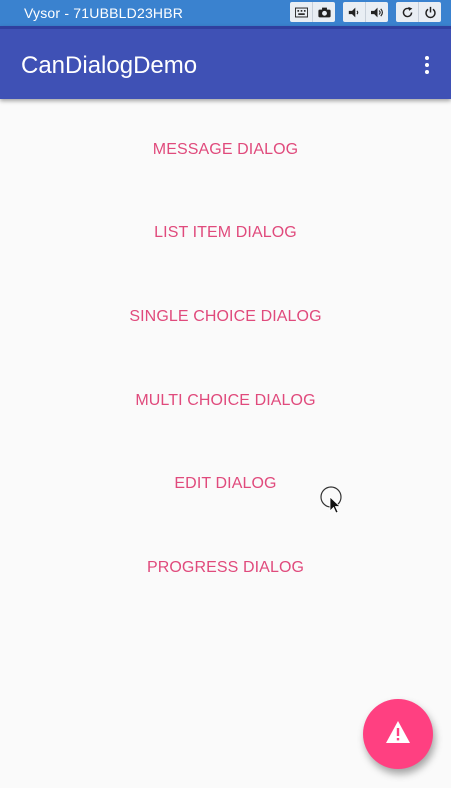 This screenshot has width=451, height=788. Describe the element at coordinates (354, 12) in the screenshot. I see `volume-down-icon` at that location.